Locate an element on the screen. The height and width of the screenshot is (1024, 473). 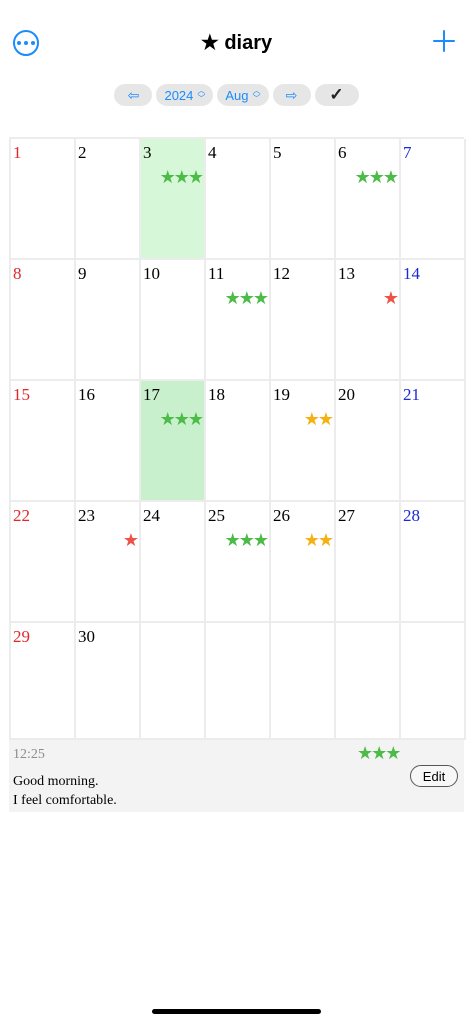
calendar-day-28: 28 is located at coordinates (433, 562).